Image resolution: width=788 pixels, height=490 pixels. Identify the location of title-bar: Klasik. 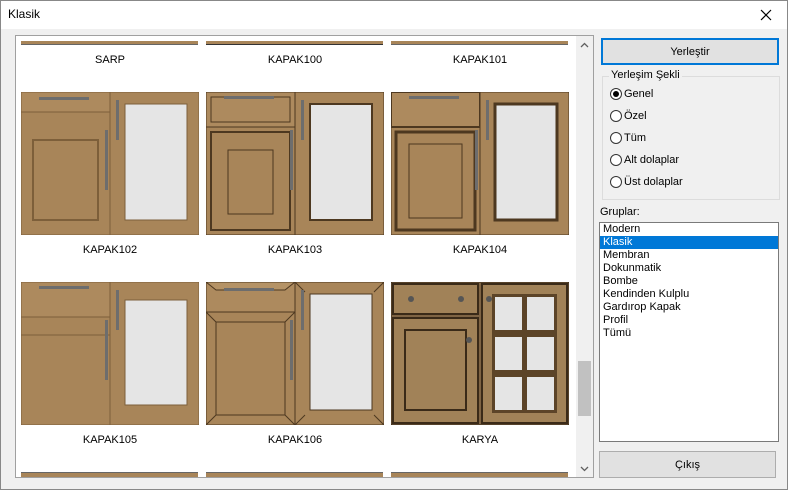
(394, 15).